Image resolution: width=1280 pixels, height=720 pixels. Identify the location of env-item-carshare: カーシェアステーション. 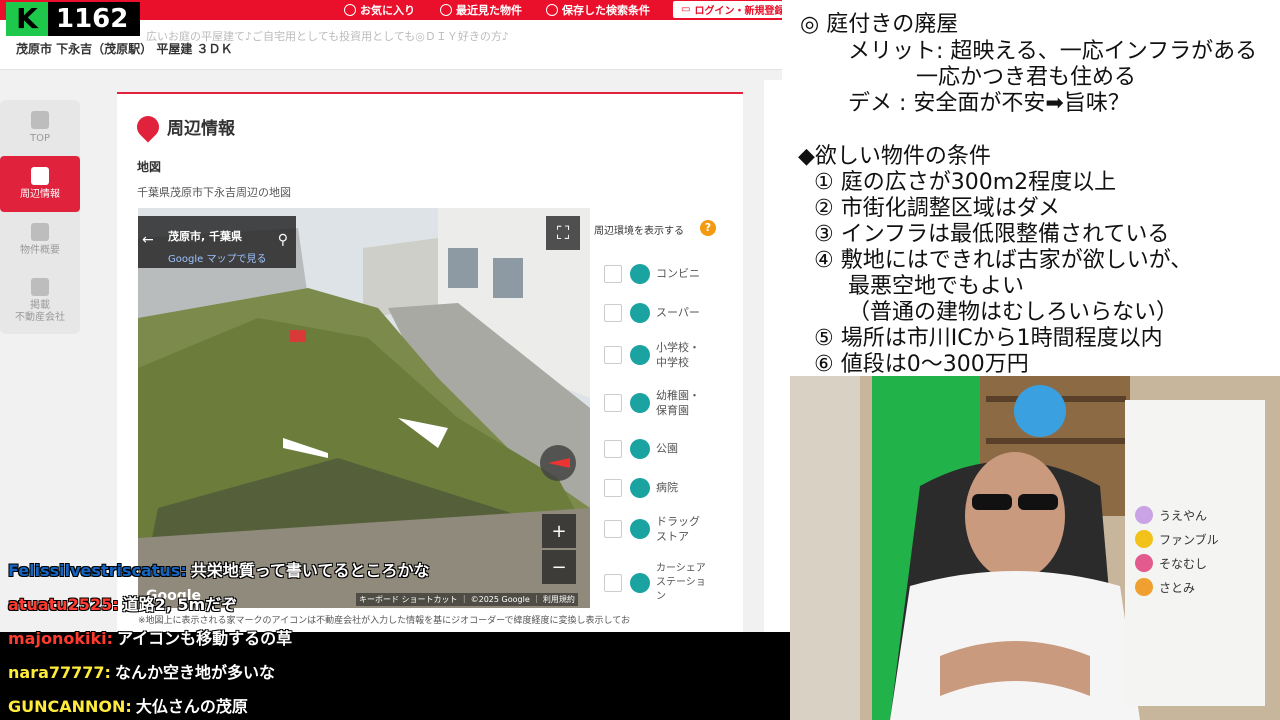
(662, 583).